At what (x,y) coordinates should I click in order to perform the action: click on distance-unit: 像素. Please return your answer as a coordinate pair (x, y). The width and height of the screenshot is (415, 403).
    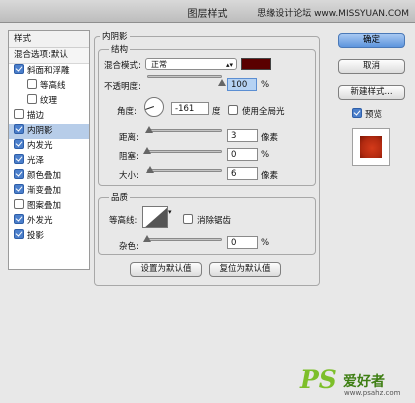
    Looking at the image, I should click on (270, 138).